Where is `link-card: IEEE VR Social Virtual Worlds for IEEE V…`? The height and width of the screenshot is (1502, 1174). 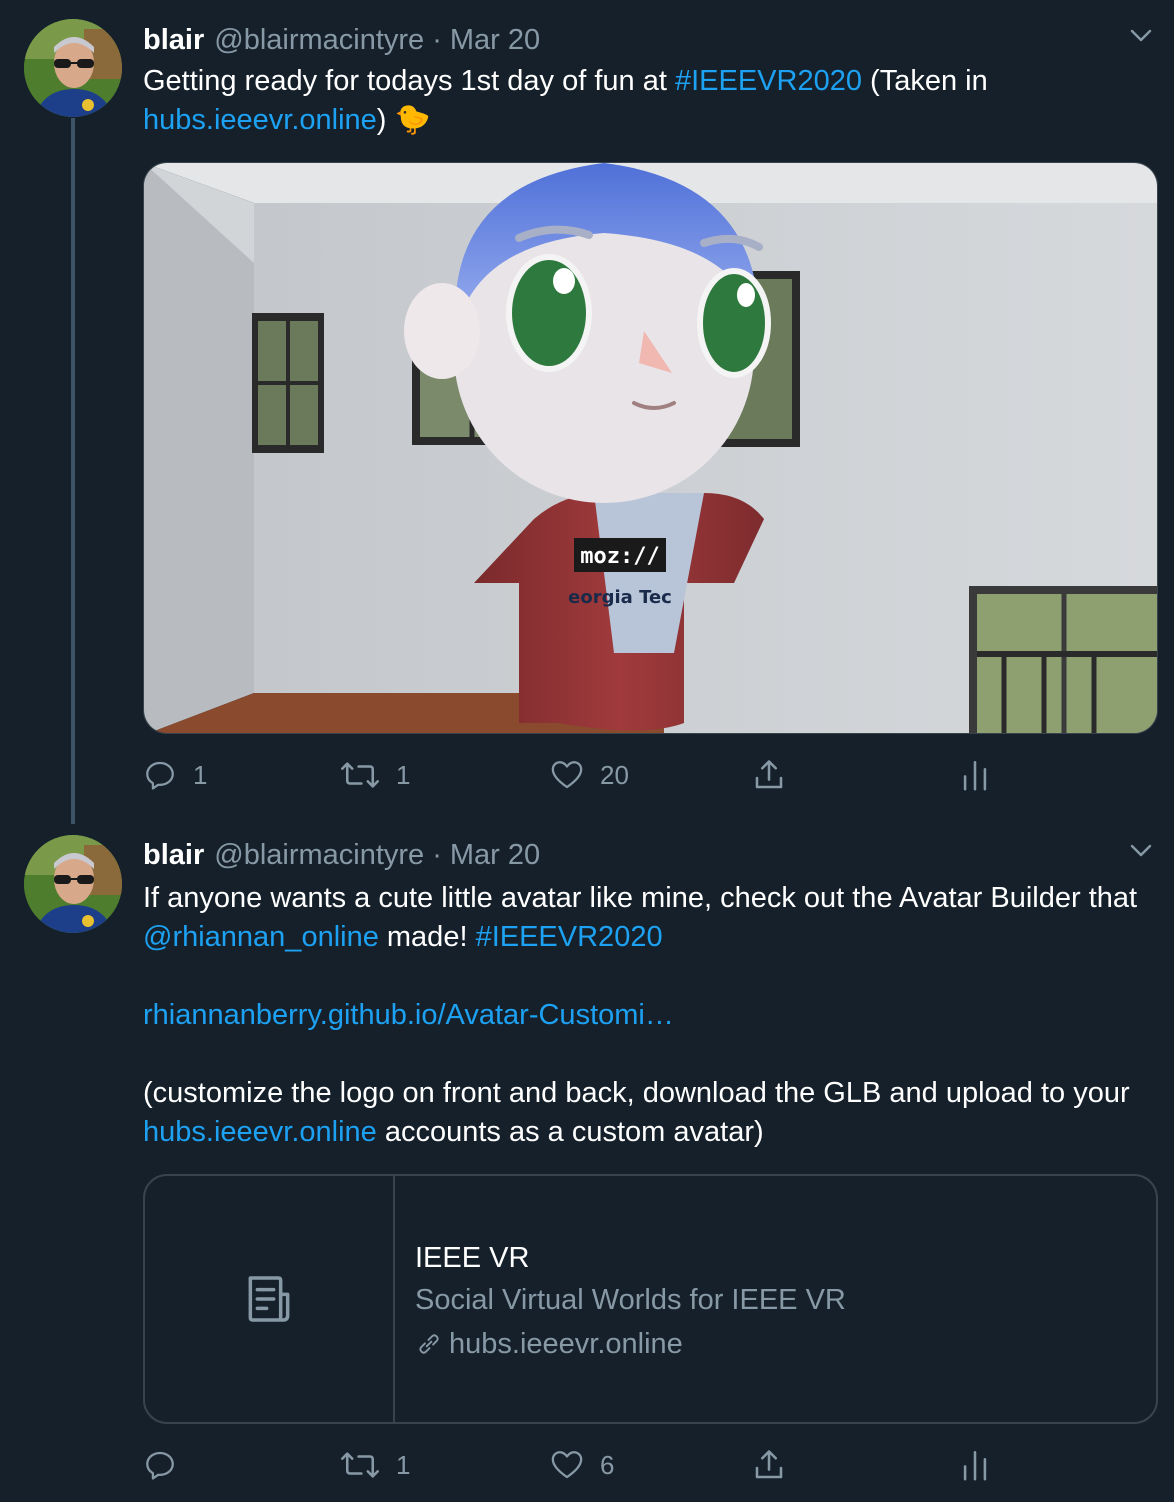
link-card: IEEE VR Social Virtual Worlds for IEEE V… is located at coordinates (650, 1299).